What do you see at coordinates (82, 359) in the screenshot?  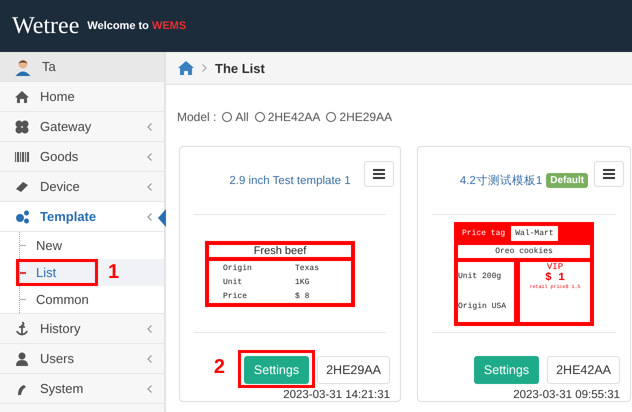 I see `sidebar-item: Users` at bounding box center [82, 359].